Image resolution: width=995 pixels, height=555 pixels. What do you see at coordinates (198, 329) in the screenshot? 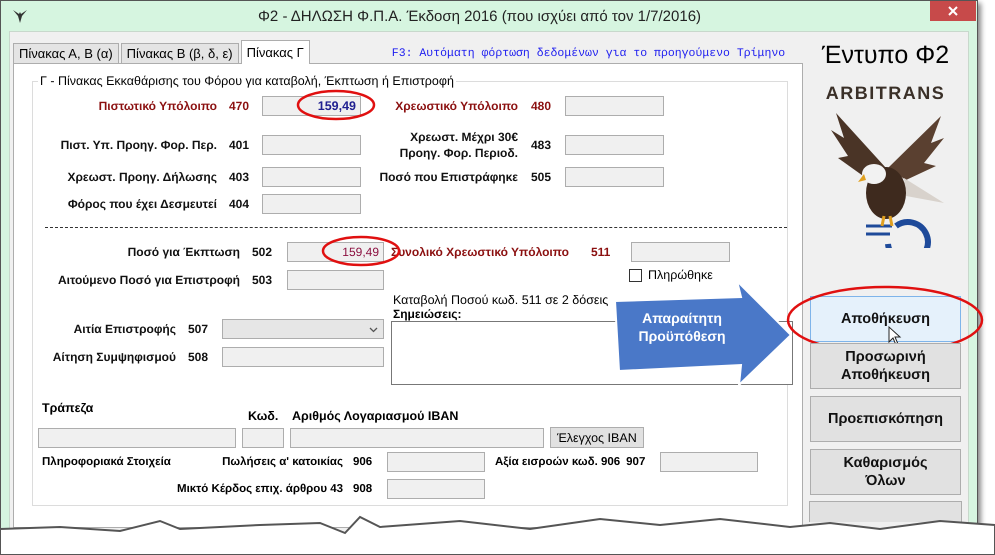
I see `field-code: 507` at bounding box center [198, 329].